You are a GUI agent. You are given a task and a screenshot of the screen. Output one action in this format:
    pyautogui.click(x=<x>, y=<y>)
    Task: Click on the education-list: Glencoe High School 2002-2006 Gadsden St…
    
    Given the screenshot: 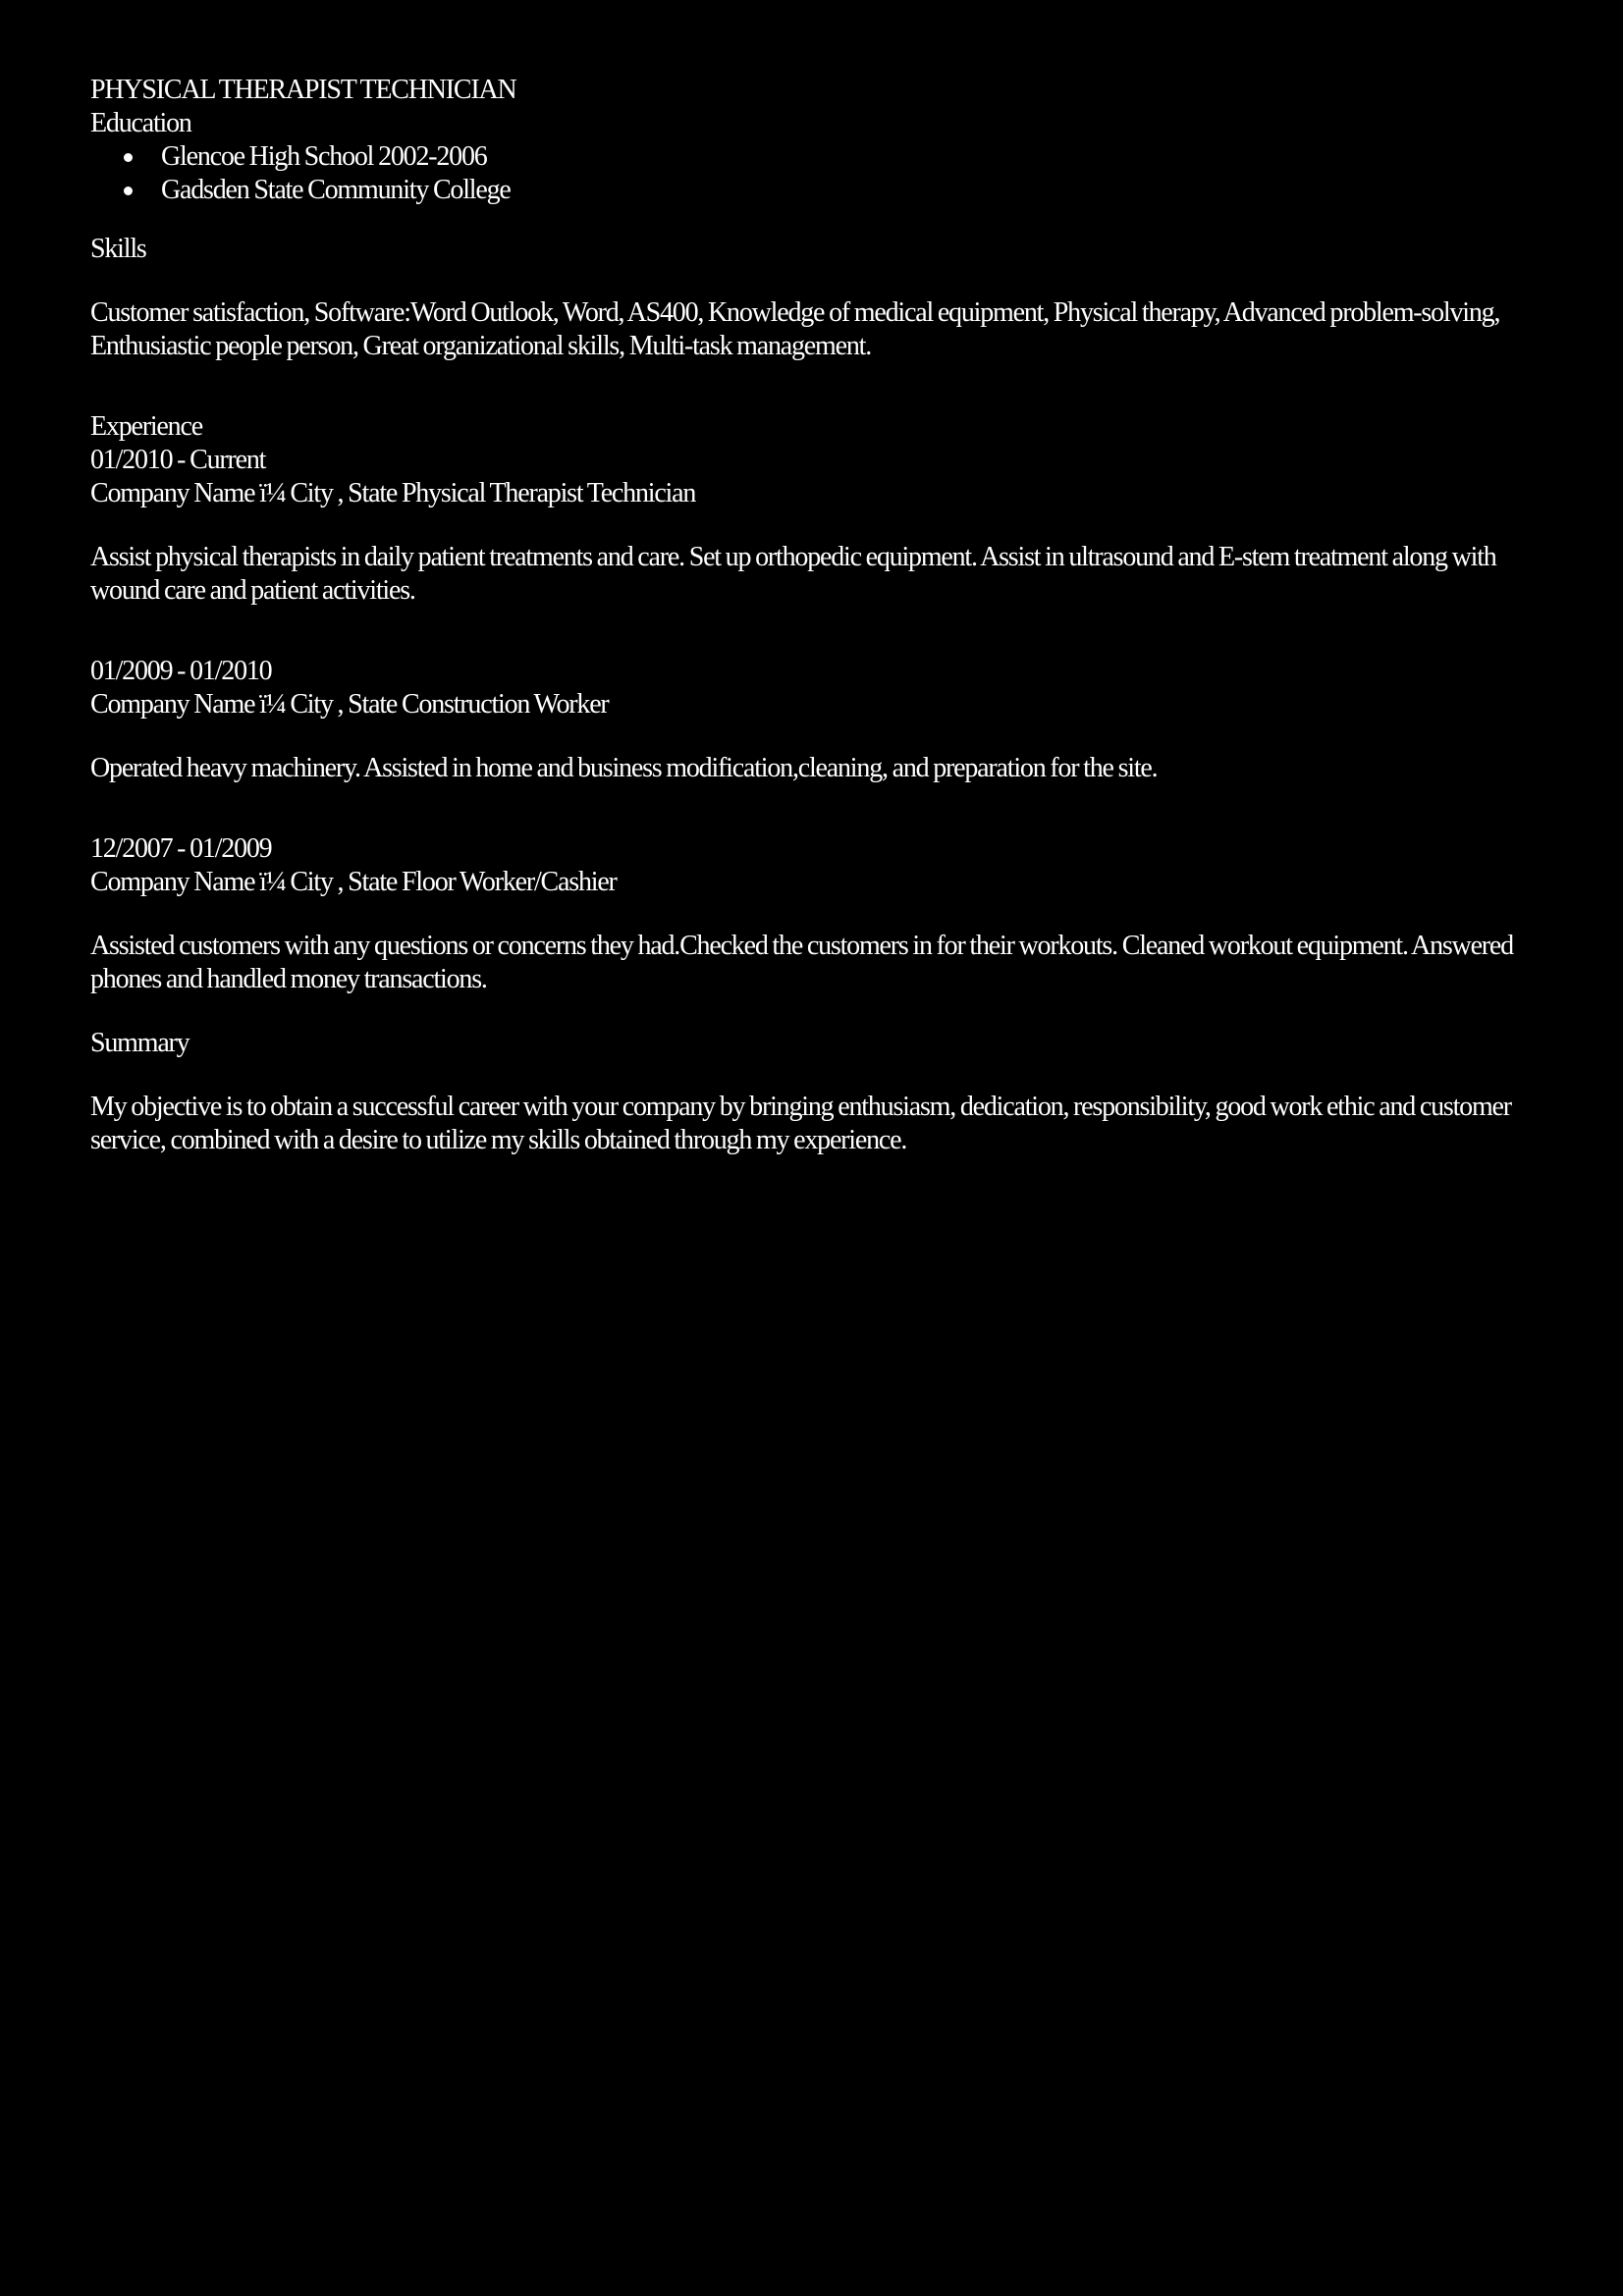 What is the action you would take?
    pyautogui.click(x=811, y=173)
    